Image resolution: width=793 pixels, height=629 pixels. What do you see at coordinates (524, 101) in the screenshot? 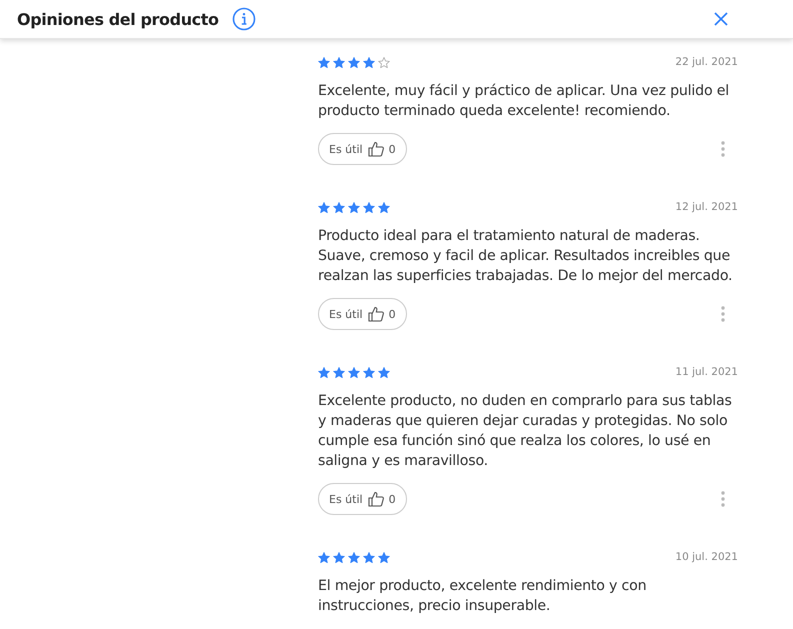
I see `review-text: Excelente, muy fácil y práctico de aplicar. Una vez pulido el producto terminado queda excelente! recomiendo.` at bounding box center [524, 101].